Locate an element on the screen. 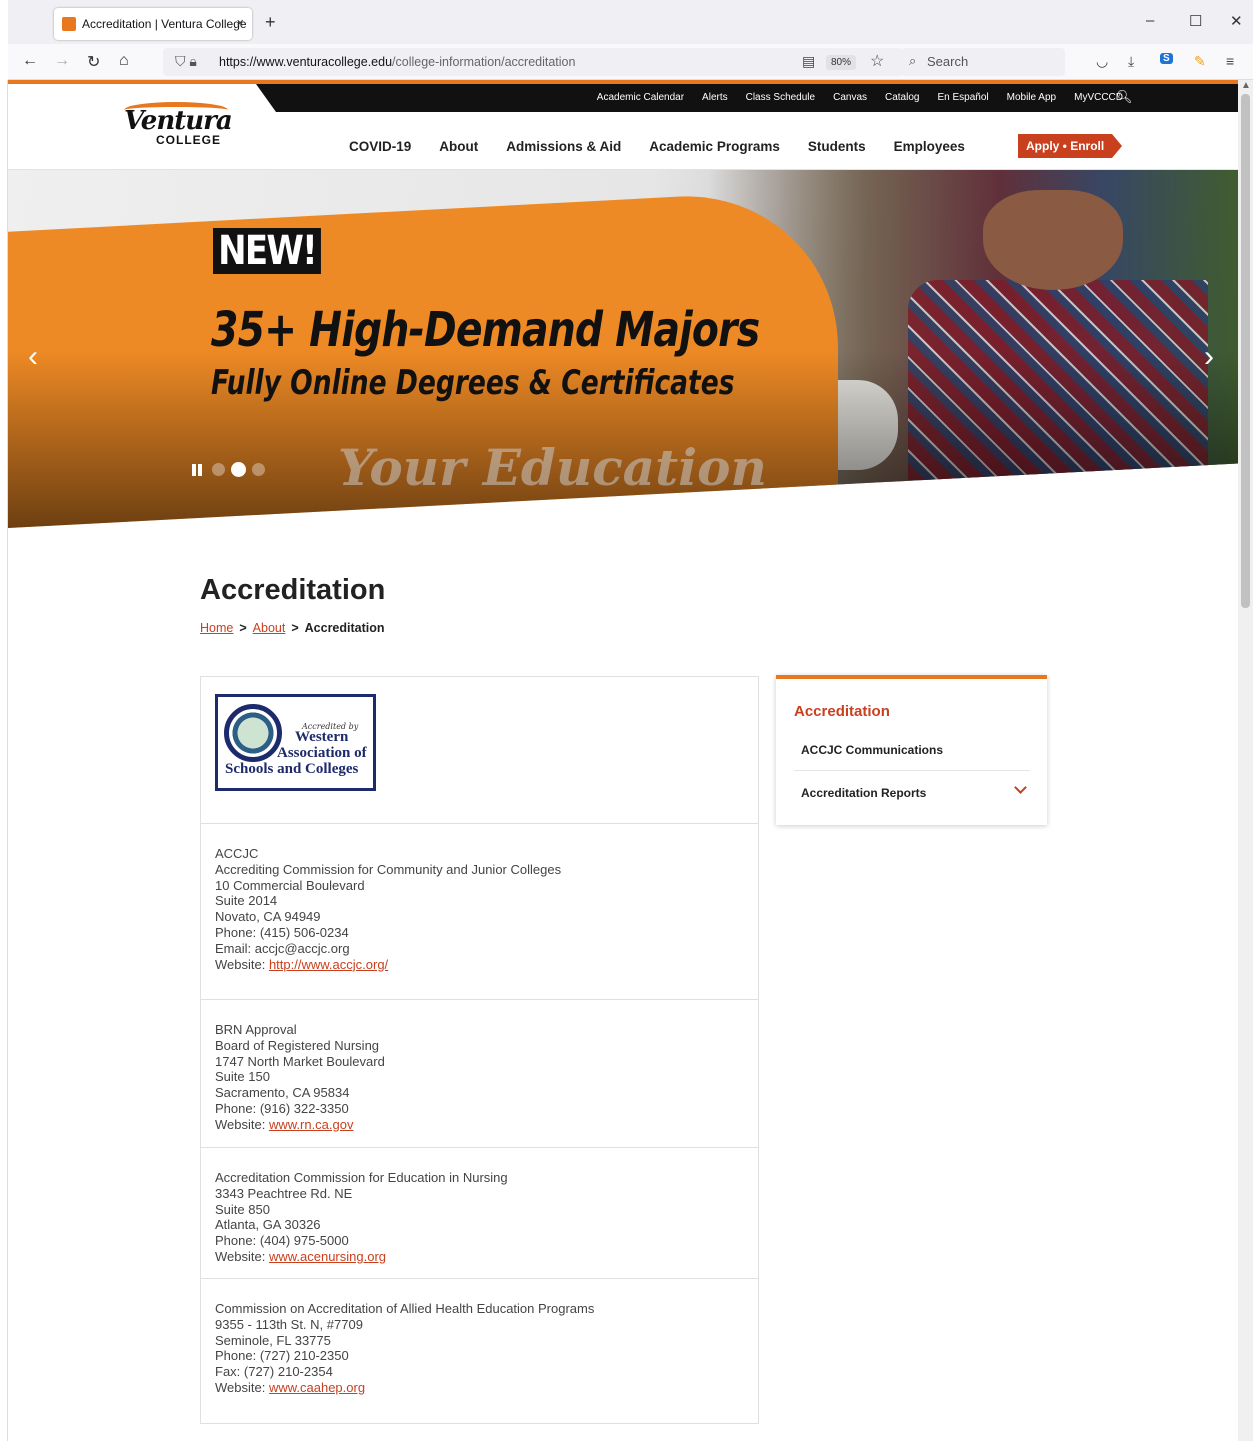 The image size is (1253, 1441). sidebar-item-accreditation-reports: Accreditation Reports is located at coordinates (863, 793).